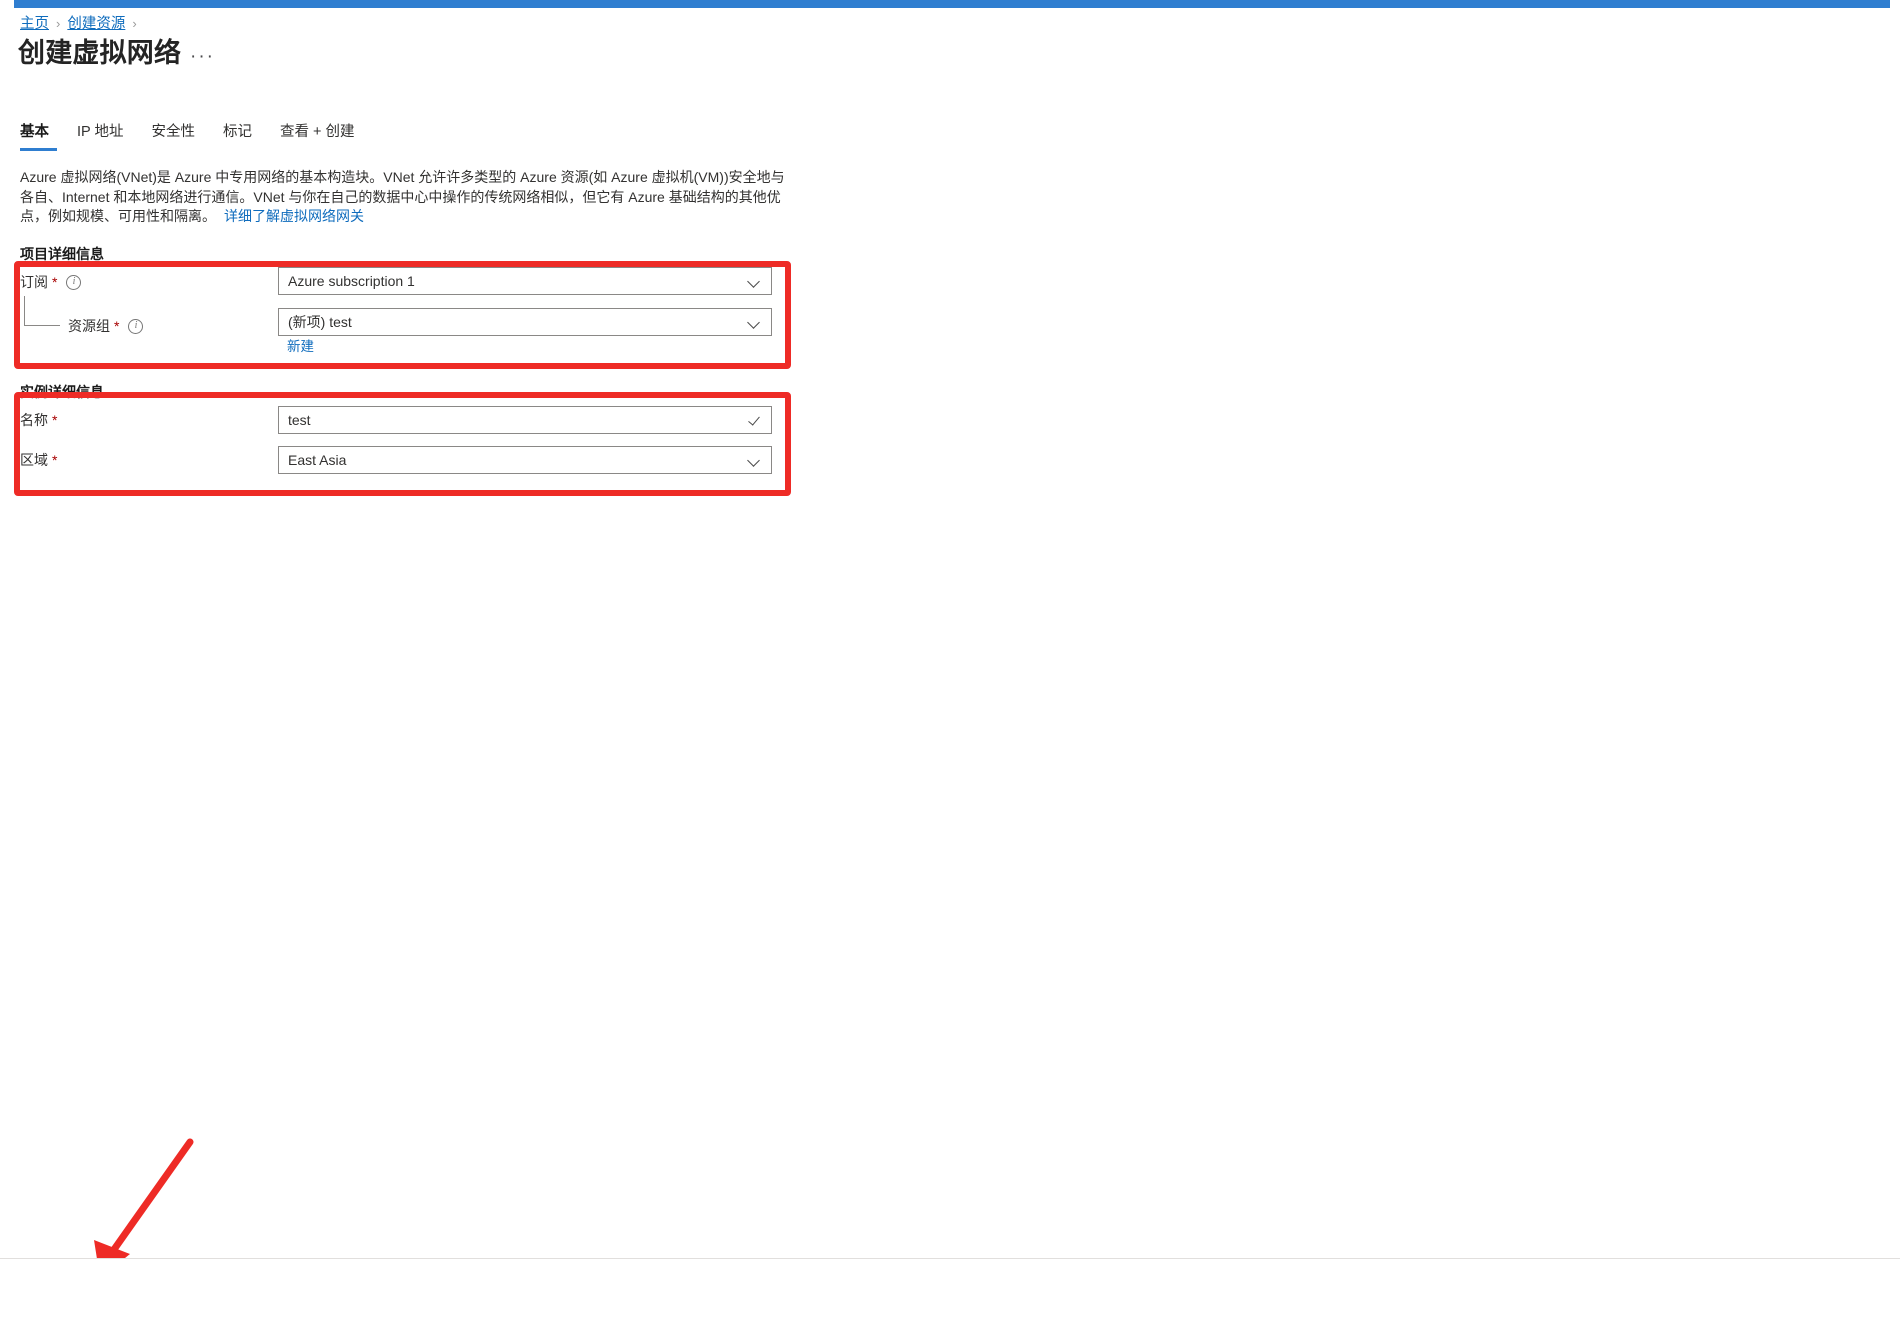  I want to click on tab-security: 安全性, so click(180, 137).